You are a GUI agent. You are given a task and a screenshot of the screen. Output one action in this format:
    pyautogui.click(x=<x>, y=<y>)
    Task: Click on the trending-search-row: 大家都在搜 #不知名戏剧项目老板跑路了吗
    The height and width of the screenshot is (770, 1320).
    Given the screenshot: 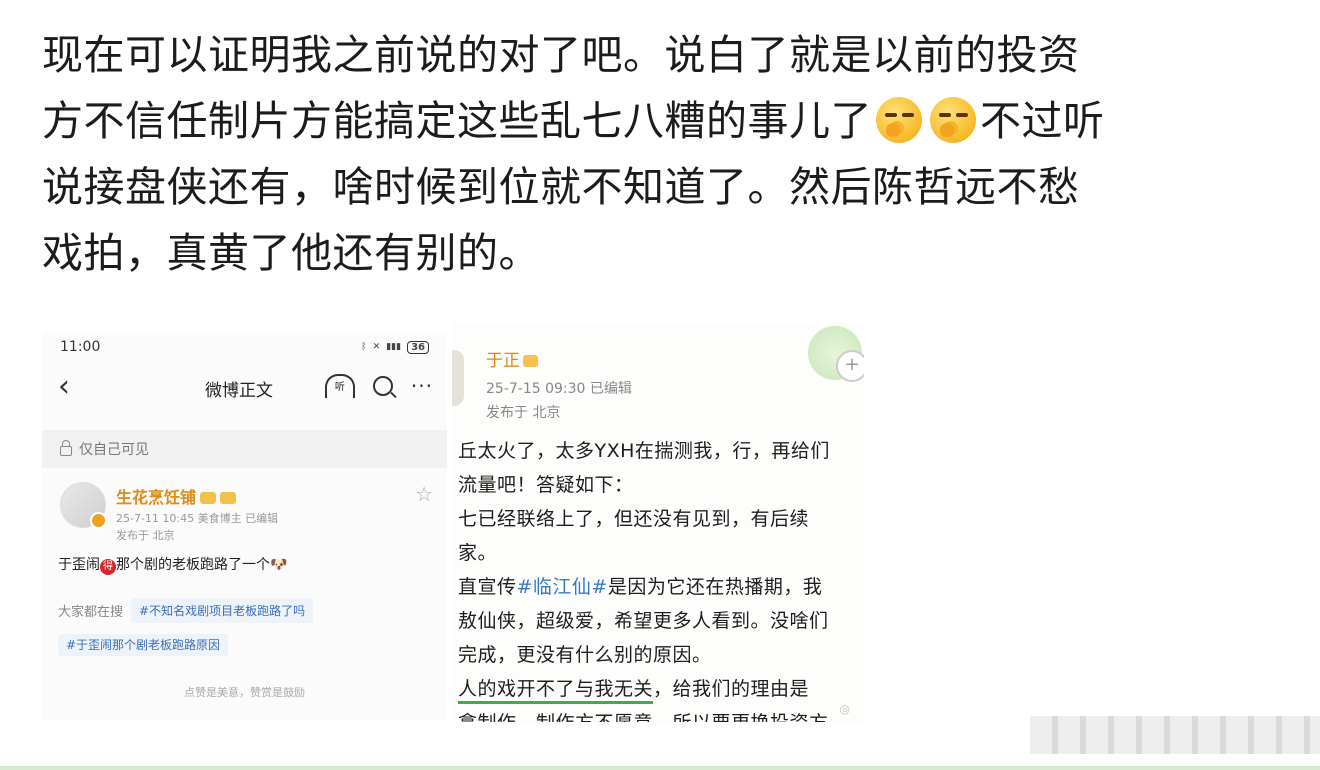 What is the action you would take?
    pyautogui.click(x=186, y=610)
    